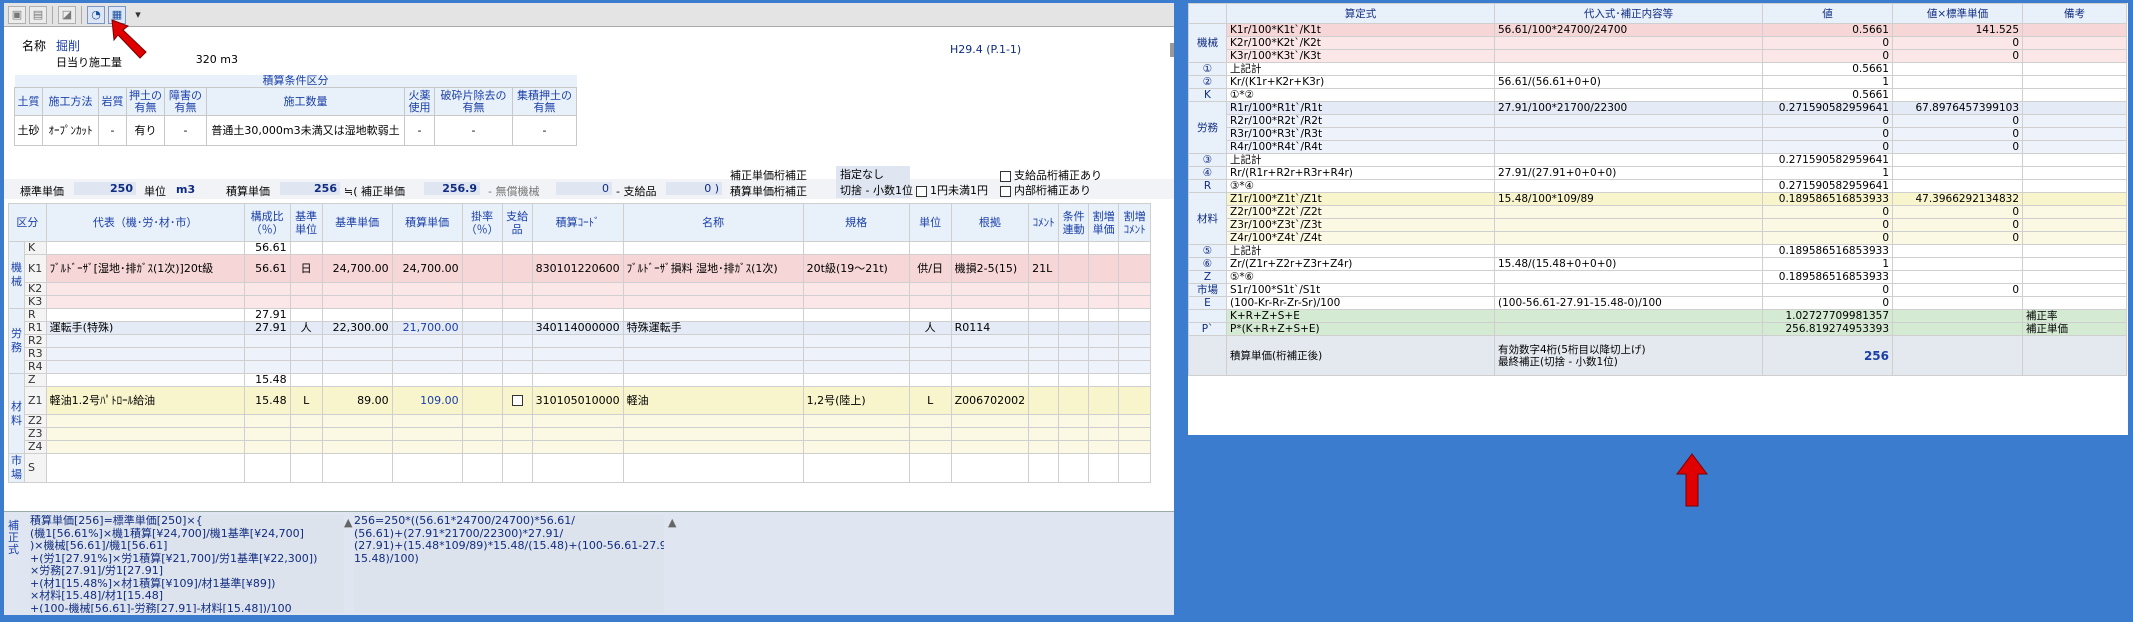 This screenshot has height=622, width=2133. I want to click on internal-digit-checkbox: 内部桁補正あり, so click(1045, 190).